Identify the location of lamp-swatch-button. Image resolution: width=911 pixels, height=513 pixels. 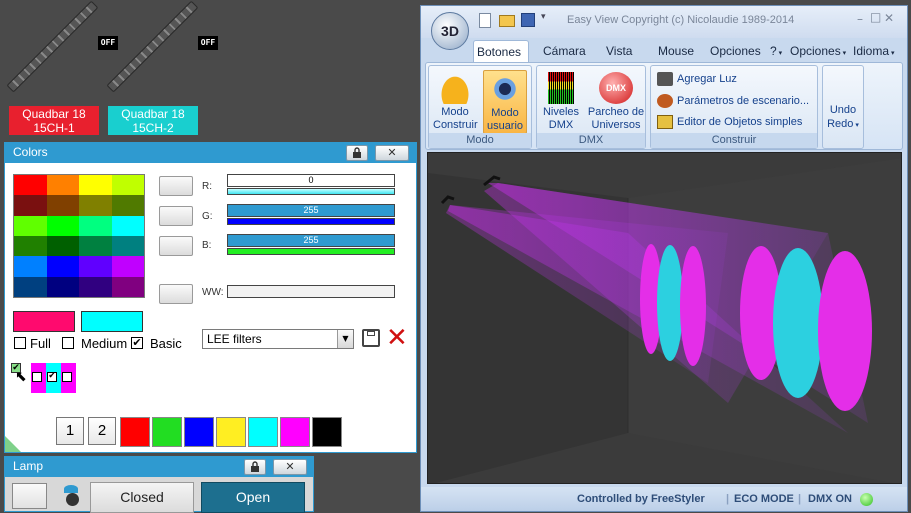
(29, 496).